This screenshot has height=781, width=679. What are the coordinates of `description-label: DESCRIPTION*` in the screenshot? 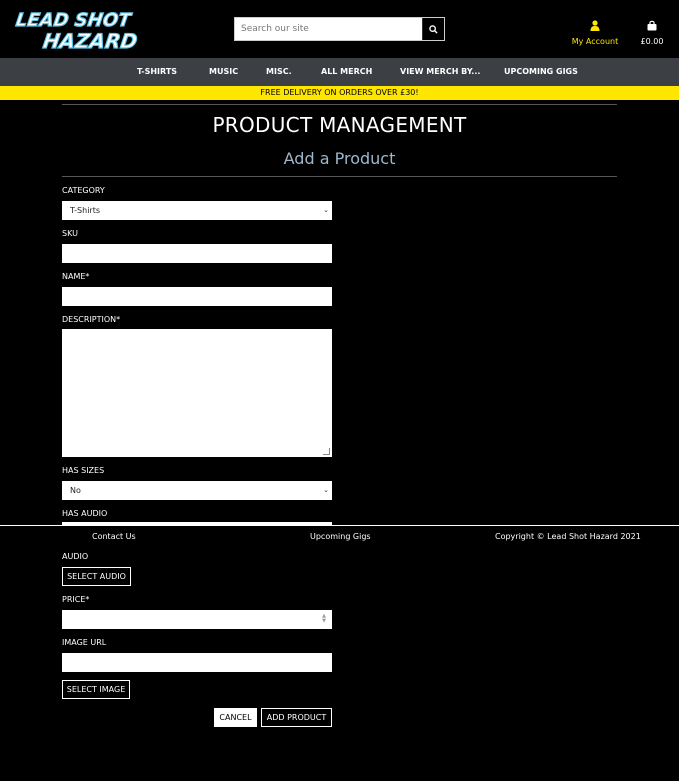 It's located at (91, 319).